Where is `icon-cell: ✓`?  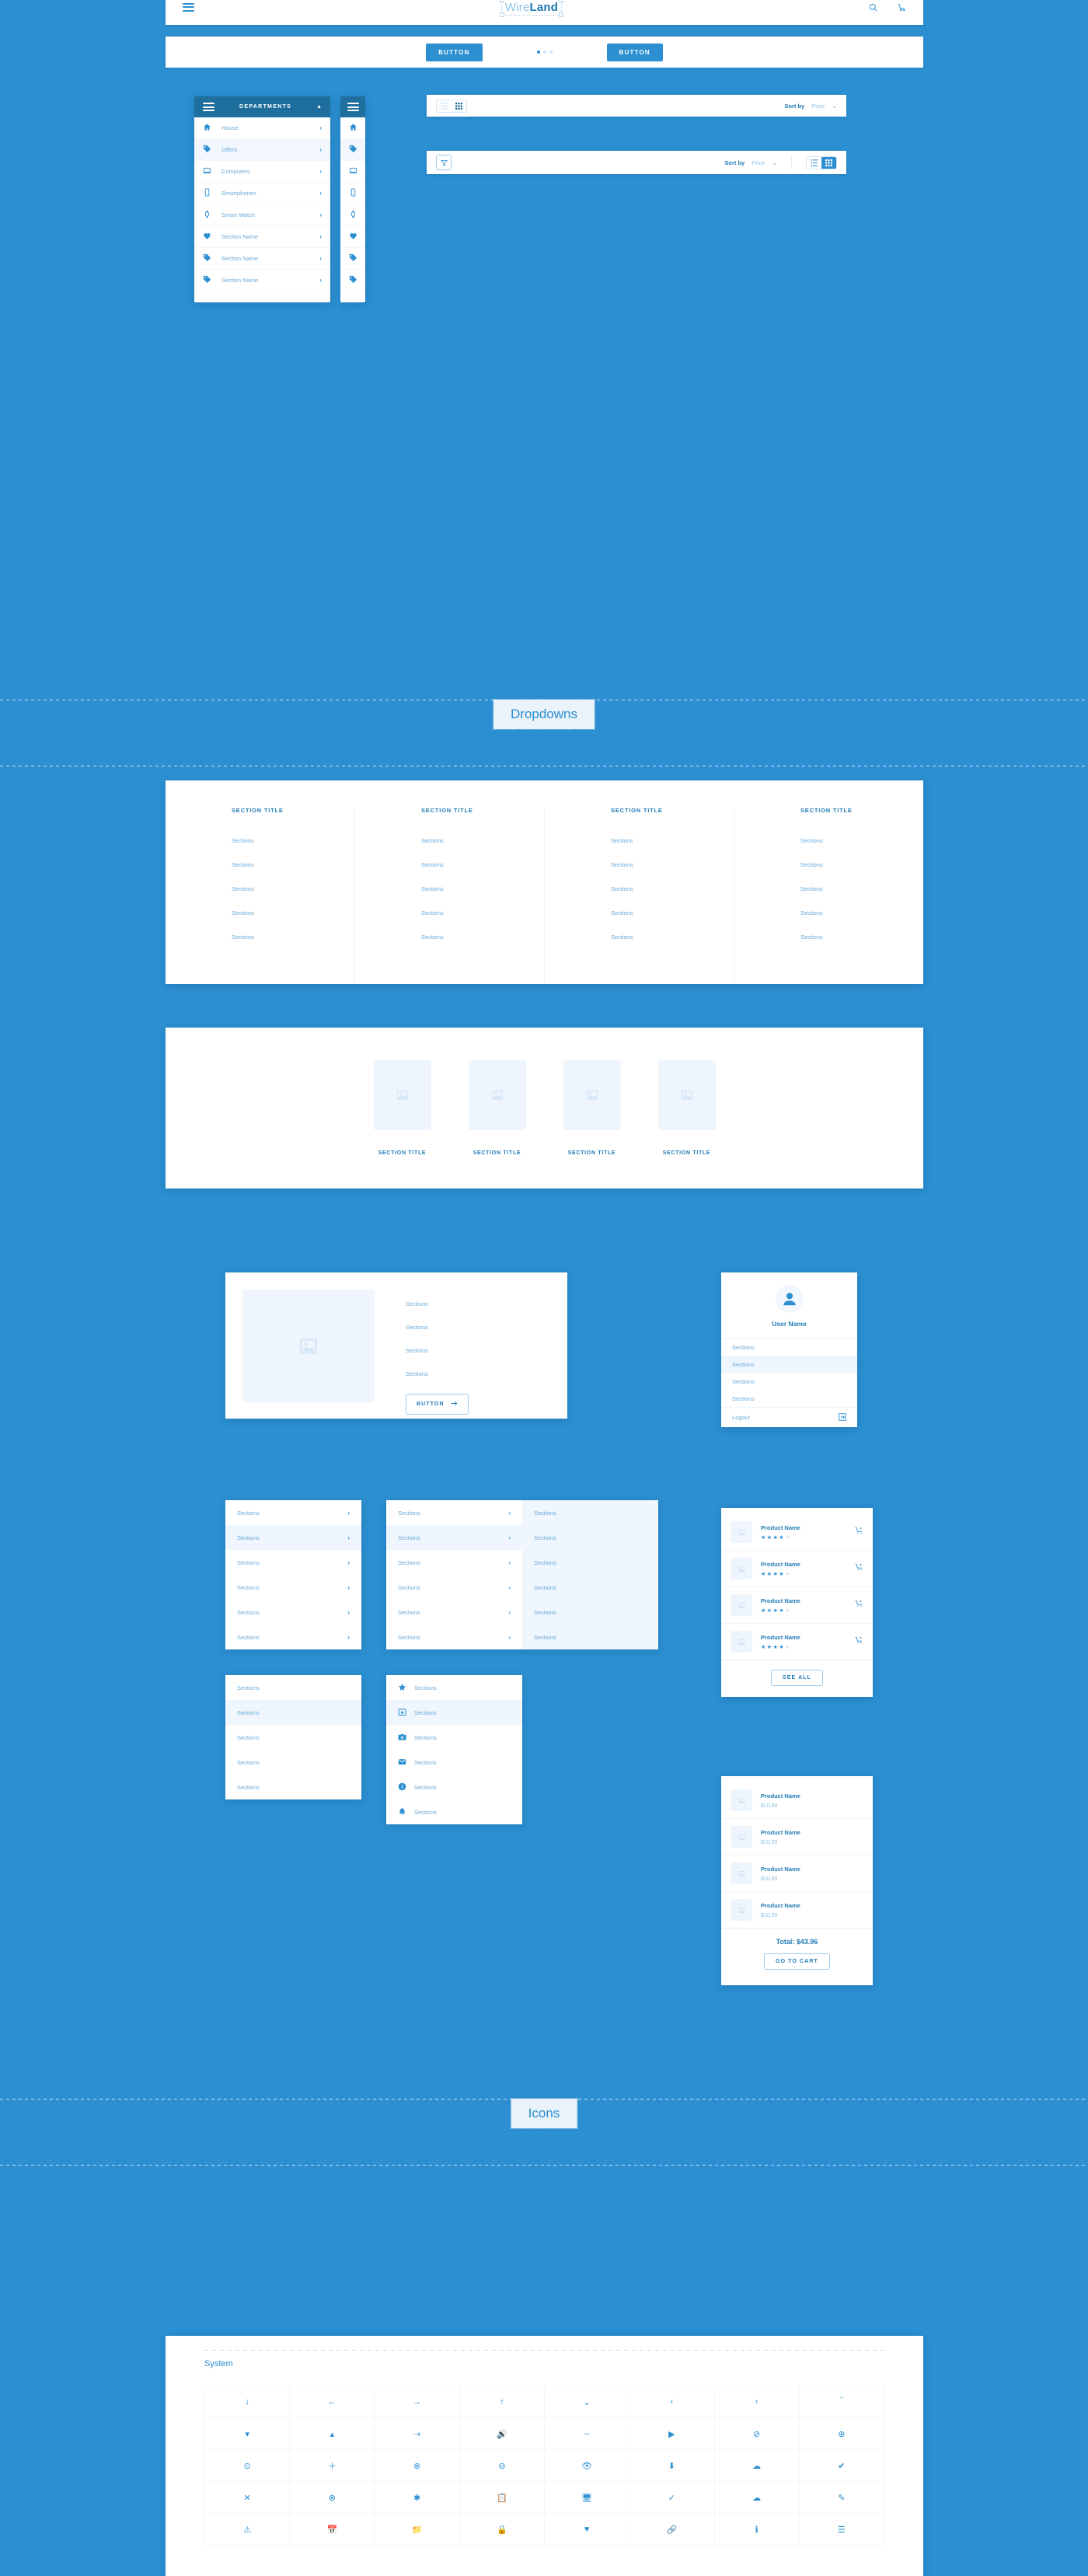 icon-cell: ✓ is located at coordinates (672, 2498).